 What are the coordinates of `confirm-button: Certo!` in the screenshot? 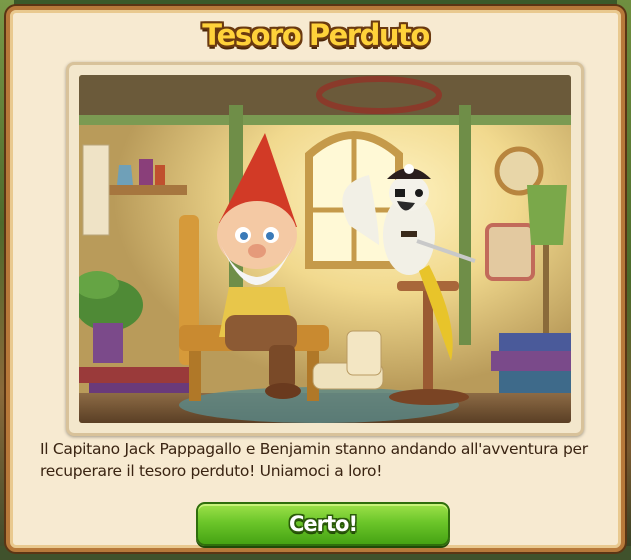 It's located at (323, 524).